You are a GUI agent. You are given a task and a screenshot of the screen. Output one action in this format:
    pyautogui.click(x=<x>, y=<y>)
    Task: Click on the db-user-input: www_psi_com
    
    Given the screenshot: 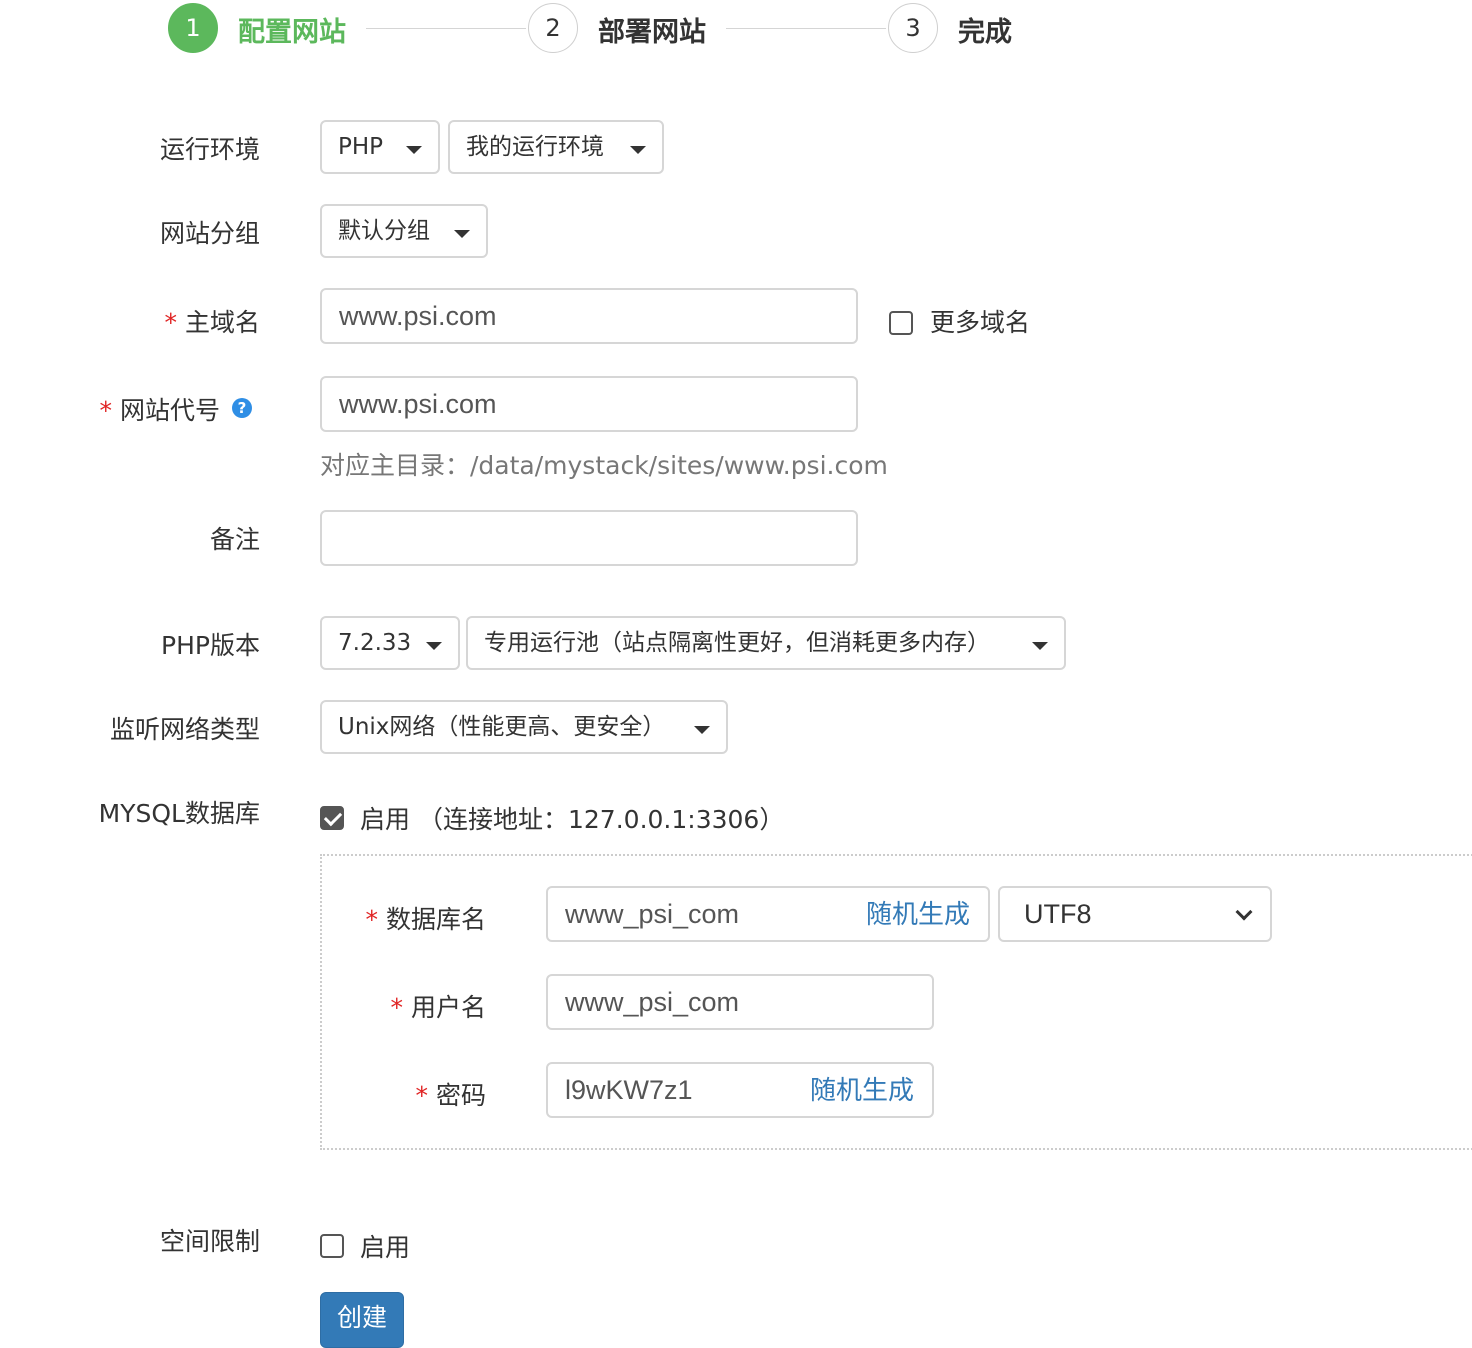 What is the action you would take?
    pyautogui.click(x=740, y=1002)
    